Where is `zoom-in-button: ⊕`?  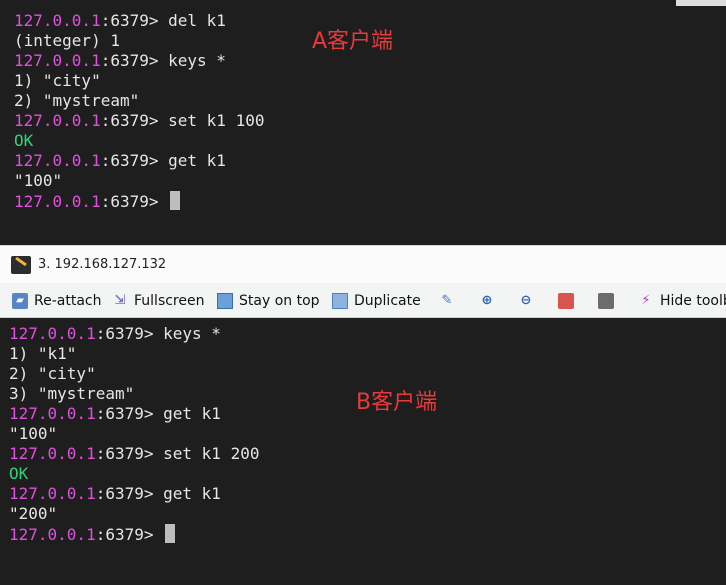
zoom-in-button: ⊕ is located at coordinates (490, 300).